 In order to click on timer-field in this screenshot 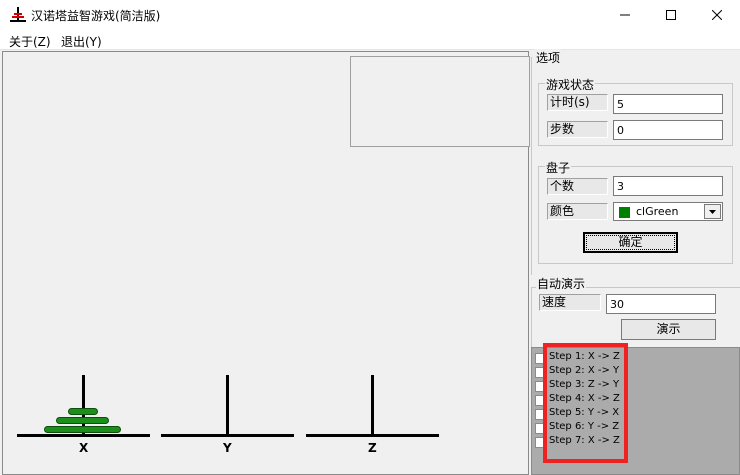, I will do `click(668, 104)`.